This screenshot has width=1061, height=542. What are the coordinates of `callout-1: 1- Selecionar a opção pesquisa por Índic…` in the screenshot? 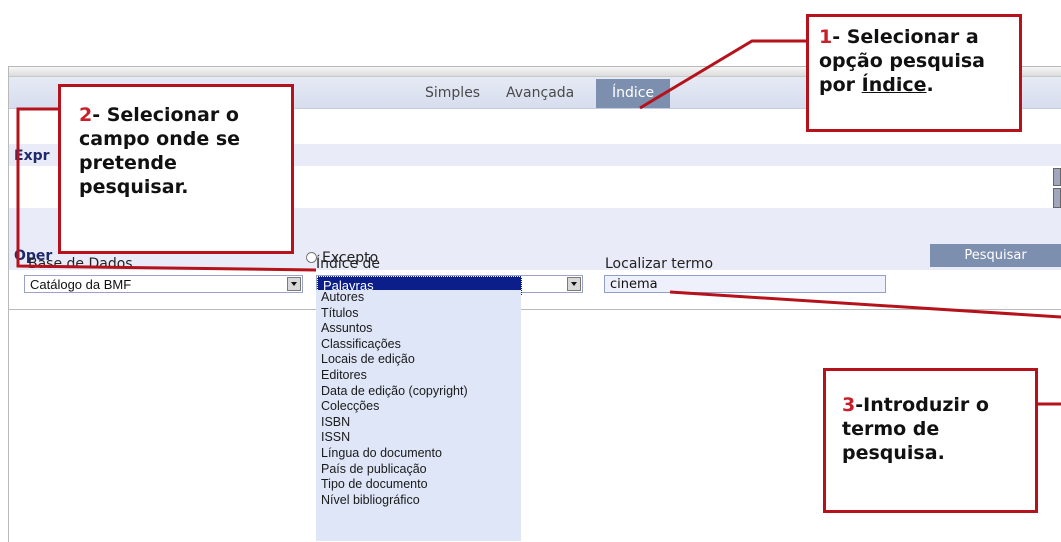 It's located at (914, 73).